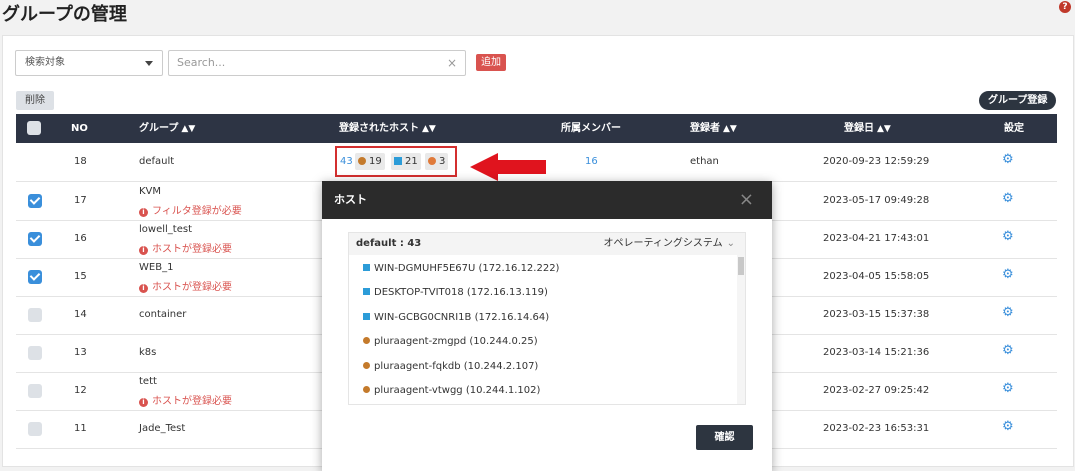  What do you see at coordinates (80, 428) in the screenshot?
I see `row-no: 11` at bounding box center [80, 428].